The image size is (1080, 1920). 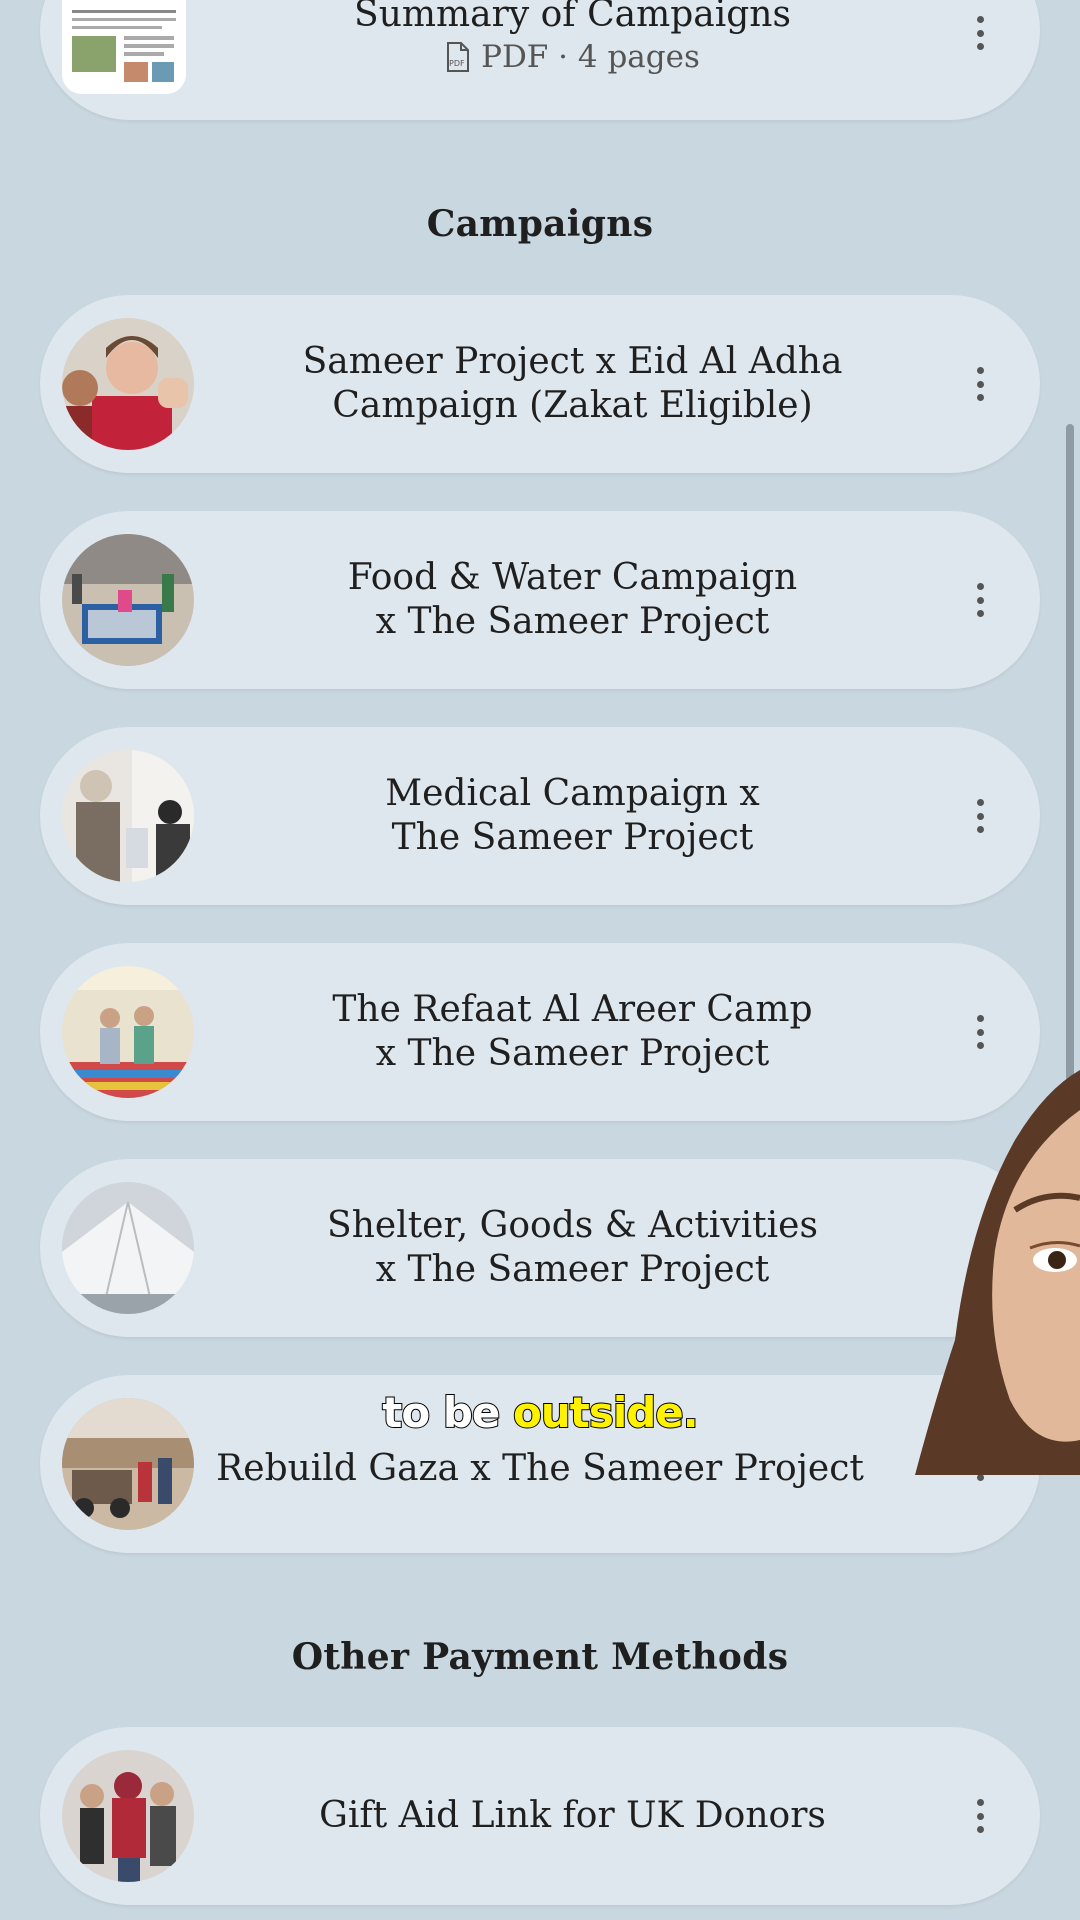 What do you see at coordinates (457, 63) in the screenshot?
I see `svg-text: PDF` at bounding box center [457, 63].